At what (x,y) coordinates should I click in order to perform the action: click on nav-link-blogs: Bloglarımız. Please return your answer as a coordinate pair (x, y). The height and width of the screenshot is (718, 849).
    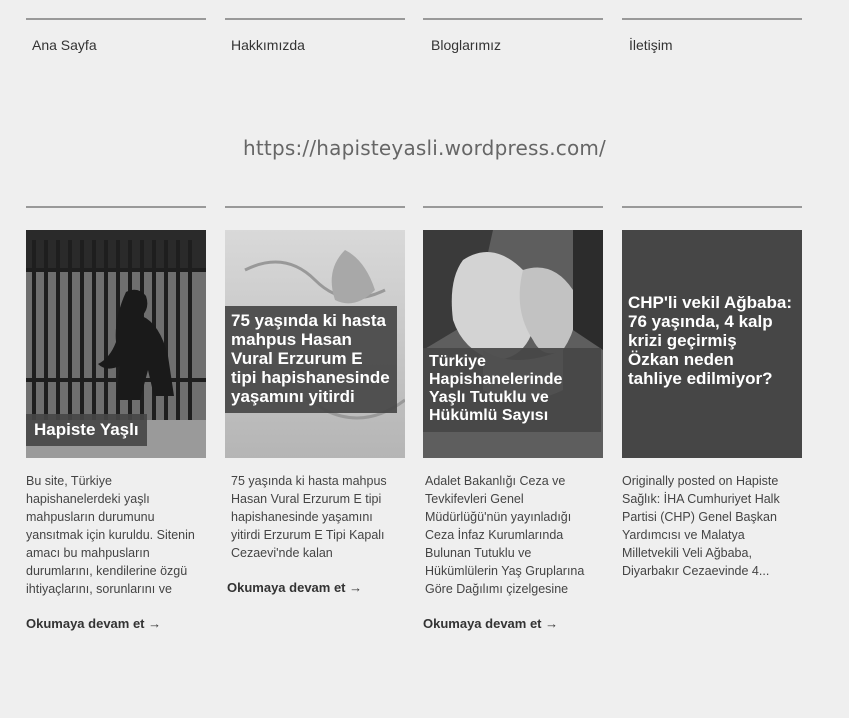
    Looking at the image, I should click on (517, 45).